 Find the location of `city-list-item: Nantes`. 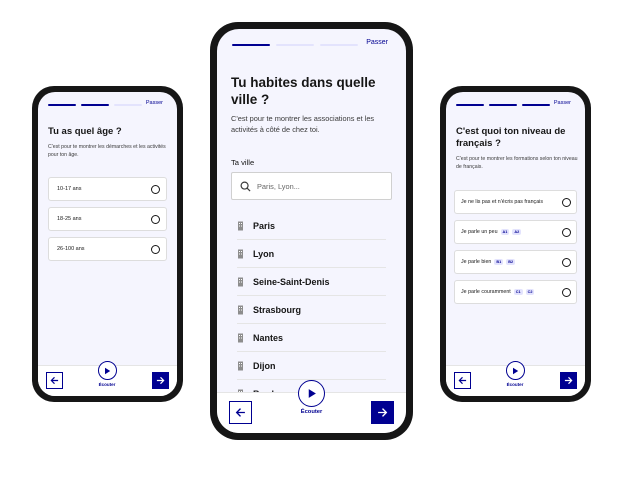

city-list-item: Nantes is located at coordinates (311, 338).